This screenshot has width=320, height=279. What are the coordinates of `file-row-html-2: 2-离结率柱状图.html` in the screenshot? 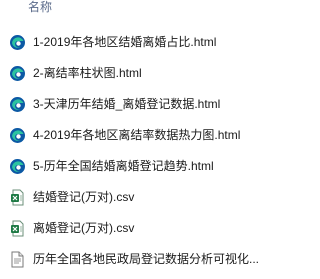 It's located at (133, 73).